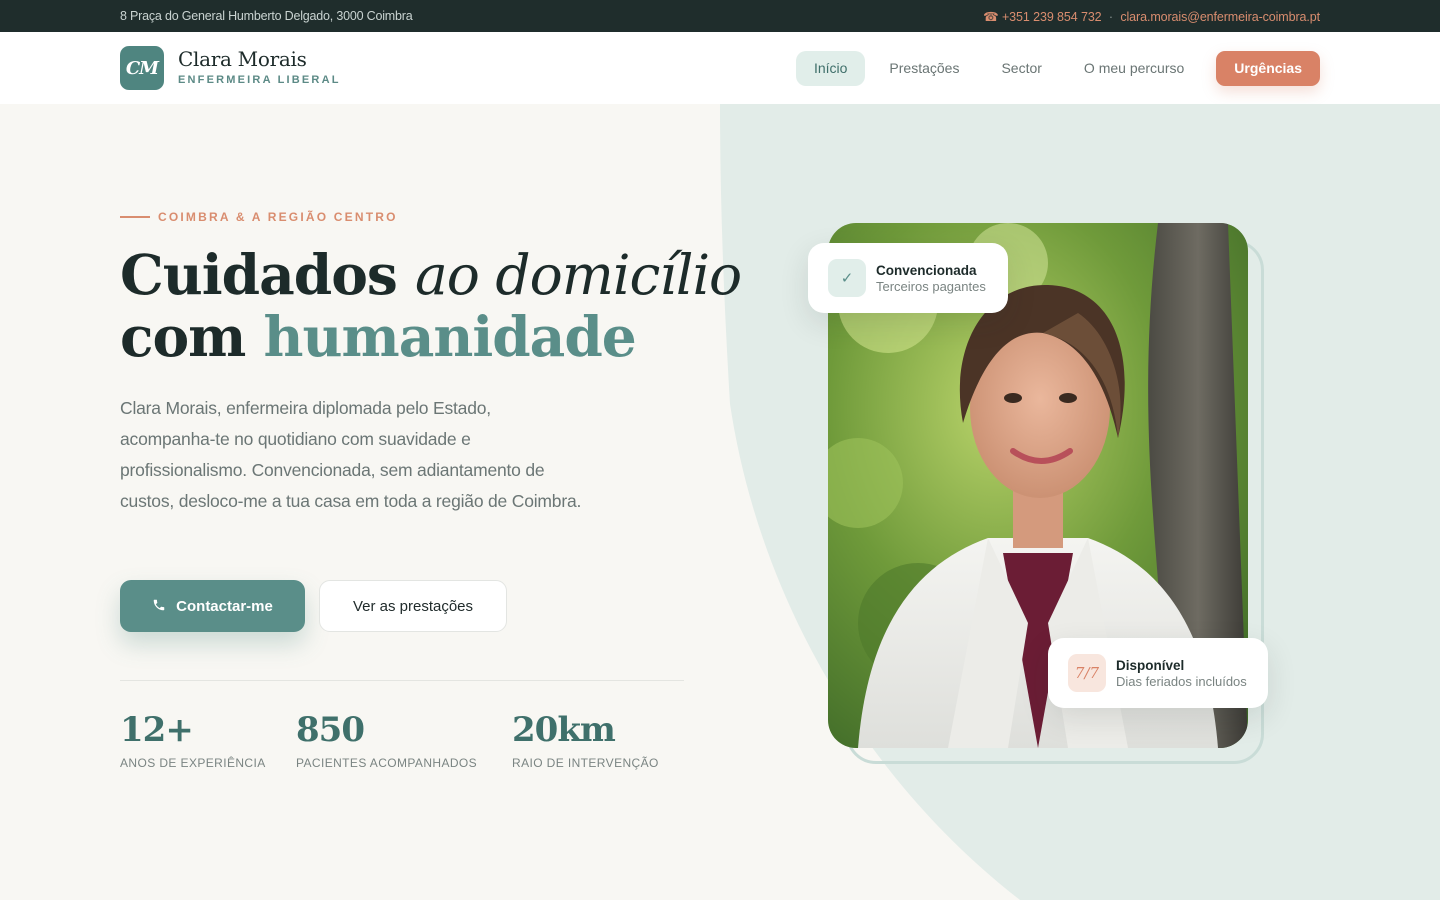  Describe the element at coordinates (1021, 68) in the screenshot. I see `nav-item-sector: Sector` at that location.